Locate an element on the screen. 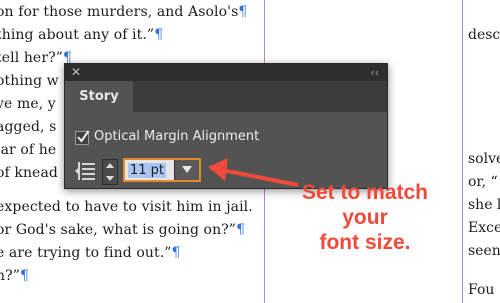  annotation-line: your is located at coordinates (365, 217).